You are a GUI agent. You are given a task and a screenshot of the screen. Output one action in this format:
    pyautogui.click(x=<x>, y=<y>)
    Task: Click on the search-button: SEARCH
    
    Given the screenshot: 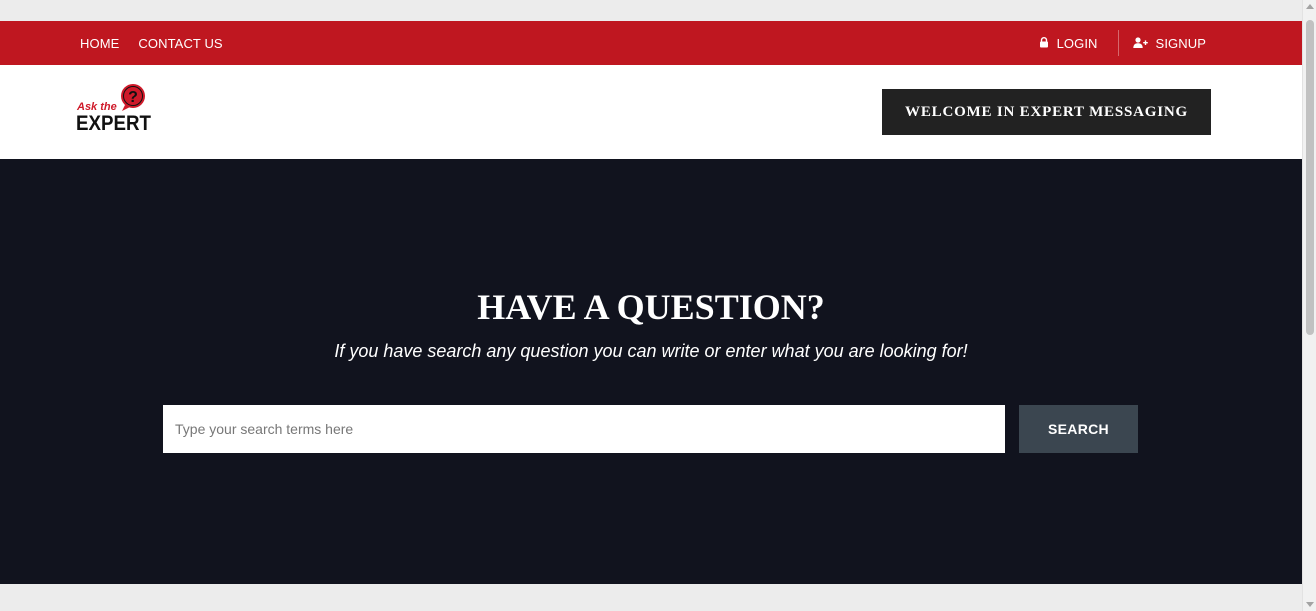 What is the action you would take?
    pyautogui.click(x=1078, y=429)
    